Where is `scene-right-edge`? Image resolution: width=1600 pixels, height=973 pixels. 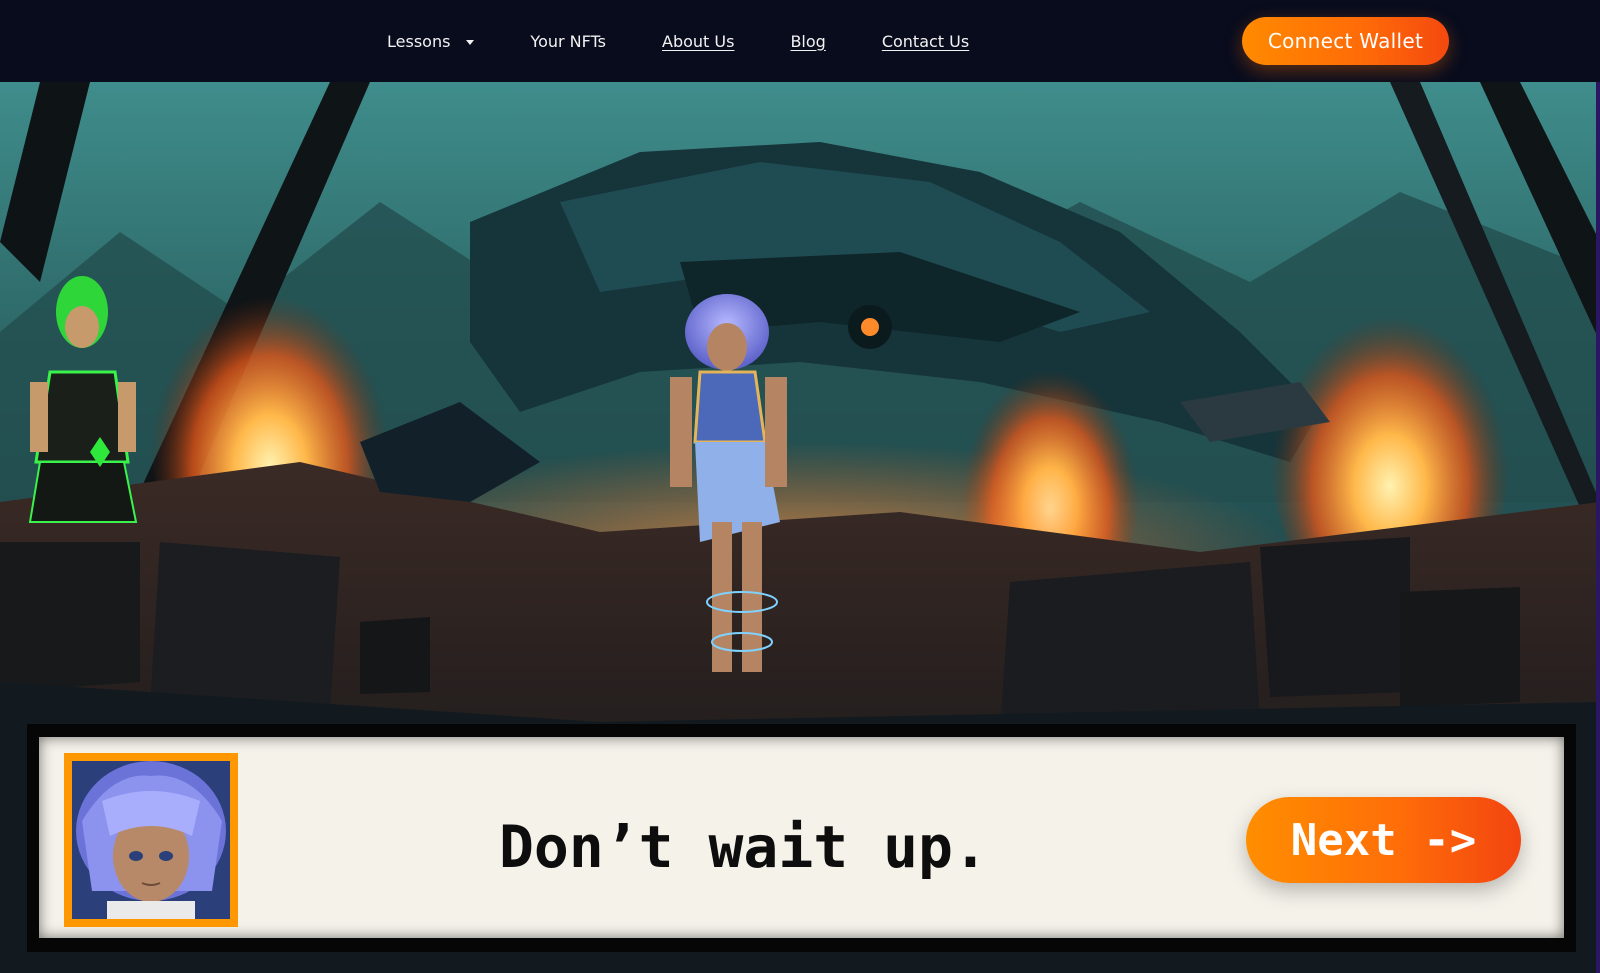
scene-right-edge is located at coordinates (1598, 527).